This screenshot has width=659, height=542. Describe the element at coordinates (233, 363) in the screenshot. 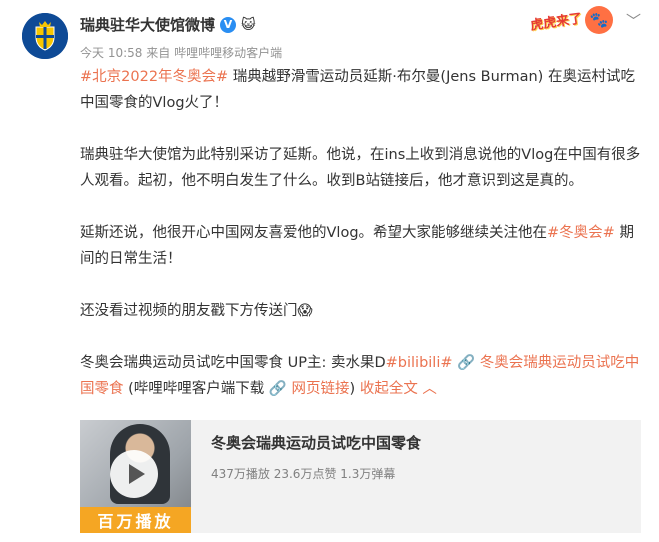

I see `paragraph-5-text: 冬奥会瑞典运动员试吃中国零食 UP主: 卖水果D` at that location.